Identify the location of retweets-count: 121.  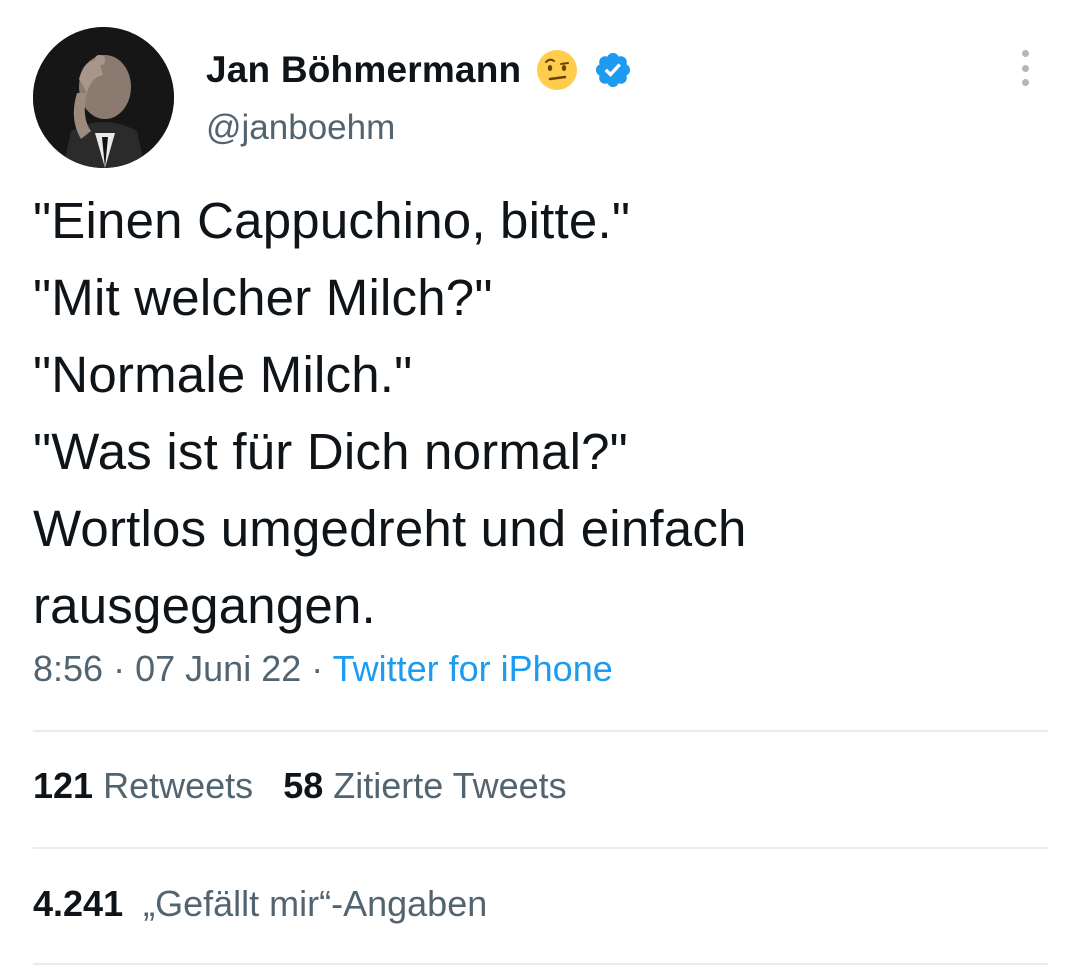
(63, 785).